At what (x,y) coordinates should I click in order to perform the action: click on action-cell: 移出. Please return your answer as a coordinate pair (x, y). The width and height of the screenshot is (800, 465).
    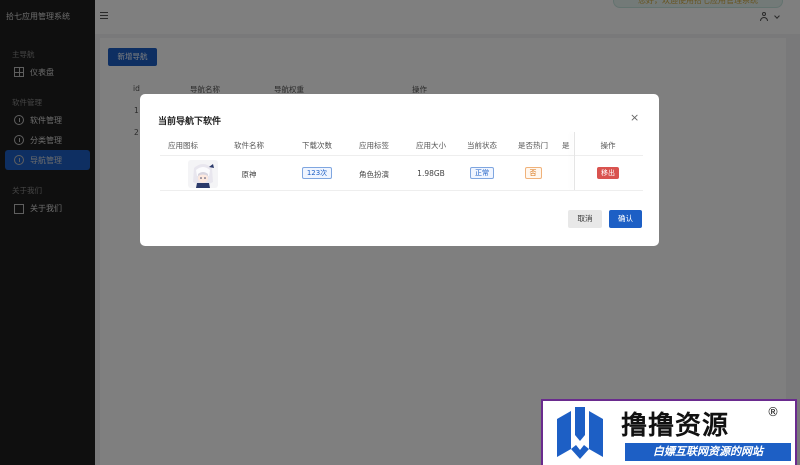
    Looking at the image, I should click on (608, 173).